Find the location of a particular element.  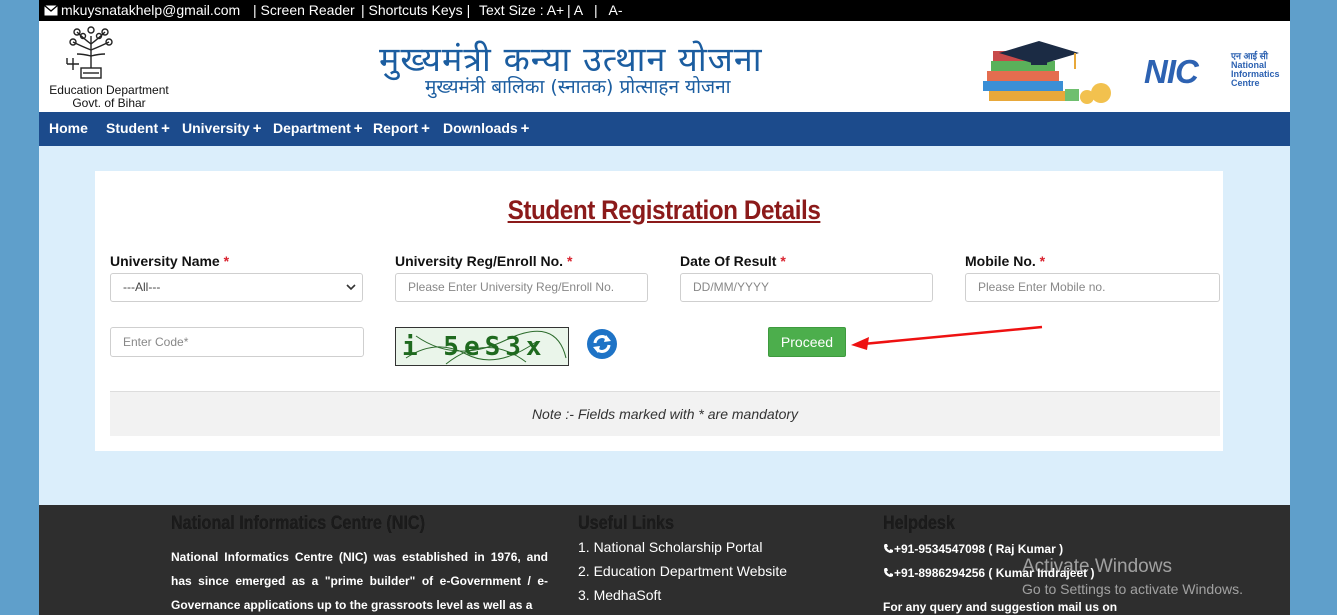

useful-link: 3. MedhaSoft is located at coordinates (682, 595).